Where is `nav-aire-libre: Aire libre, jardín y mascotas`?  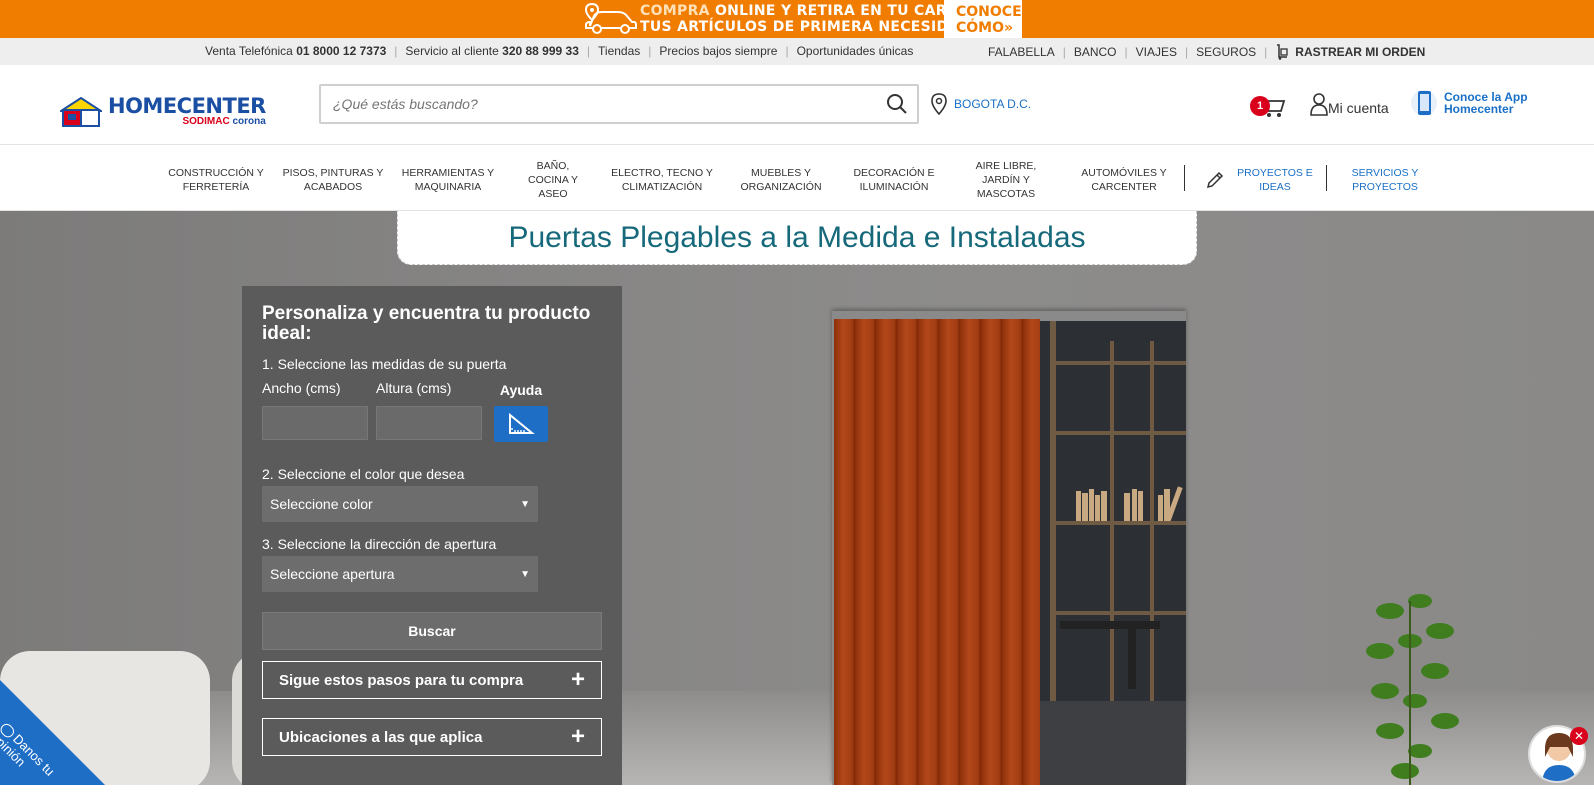 nav-aire-libre: Aire libre, jardín y mascotas is located at coordinates (1006, 180).